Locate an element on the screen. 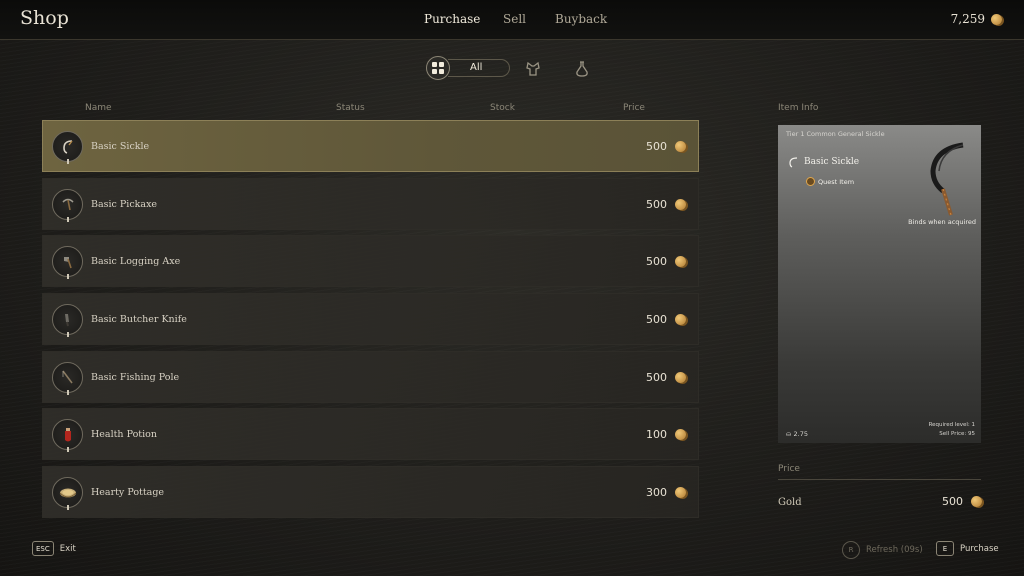  armor-icon is located at coordinates (533, 71).